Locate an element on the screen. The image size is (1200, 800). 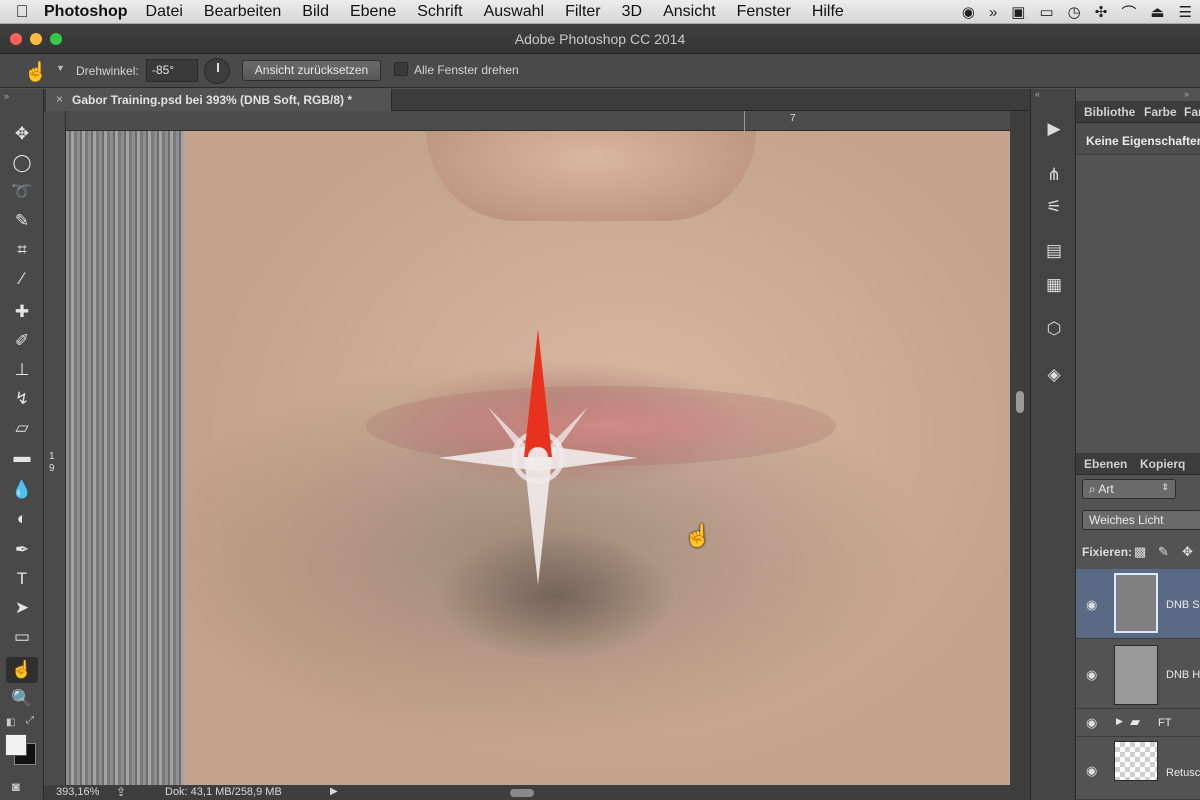
tool-preset-chevron-icon: ▼ is located at coordinates (60, 68).